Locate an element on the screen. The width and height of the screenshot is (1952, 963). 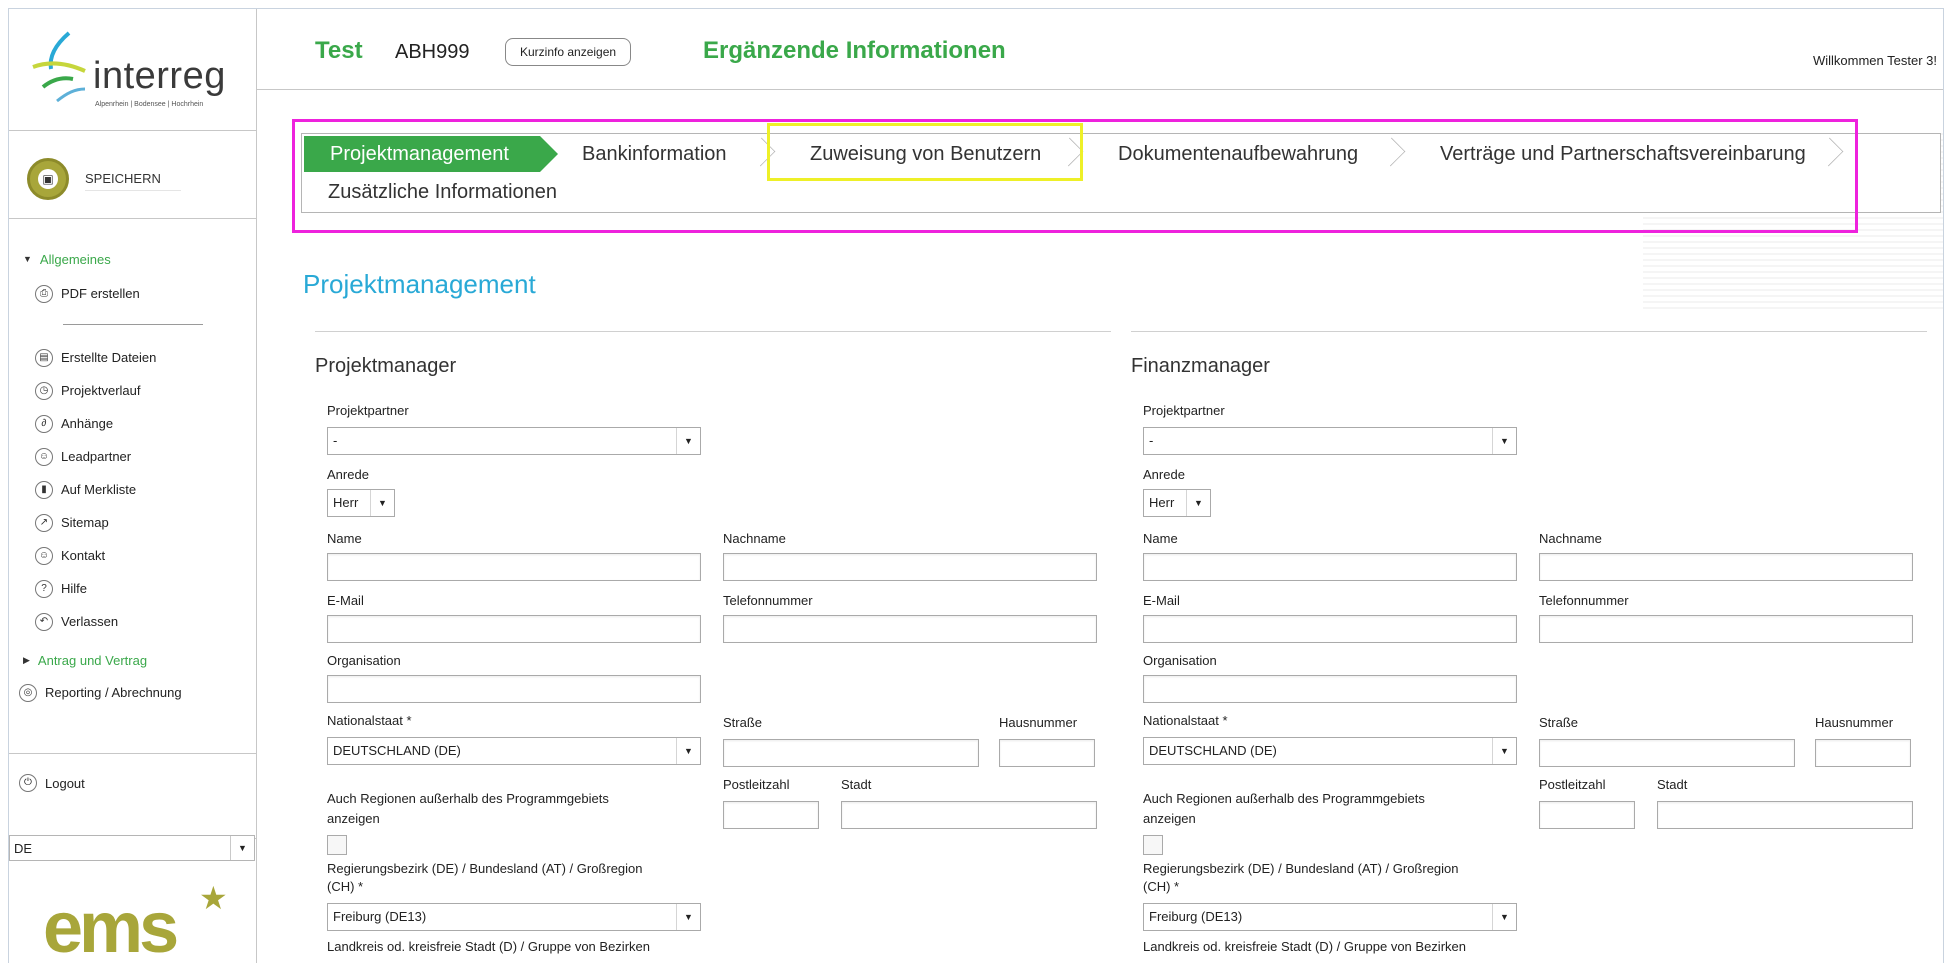
language-select: DE ▼ is located at coordinates (132, 848).